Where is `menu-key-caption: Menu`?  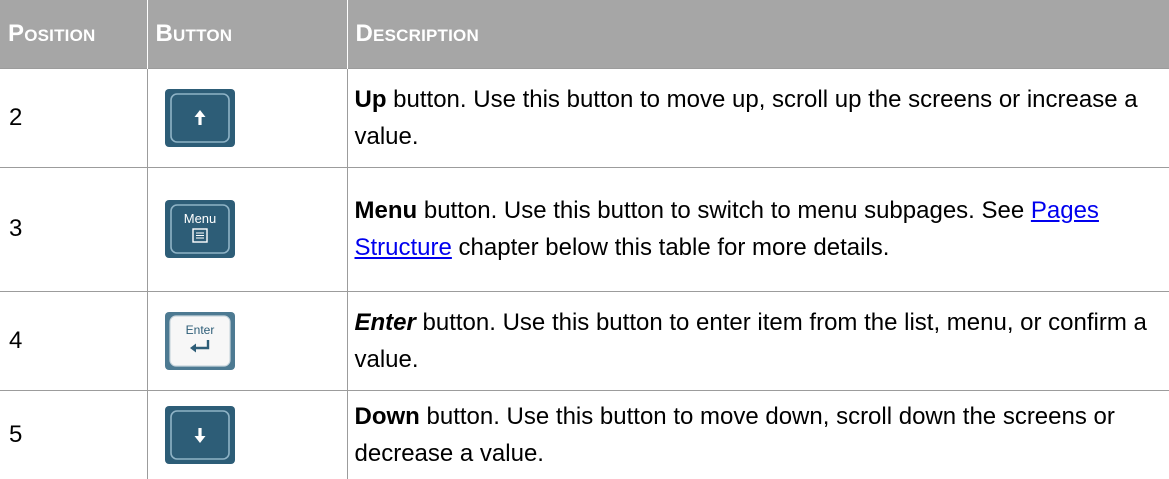 menu-key-caption: Menu is located at coordinates (199, 218).